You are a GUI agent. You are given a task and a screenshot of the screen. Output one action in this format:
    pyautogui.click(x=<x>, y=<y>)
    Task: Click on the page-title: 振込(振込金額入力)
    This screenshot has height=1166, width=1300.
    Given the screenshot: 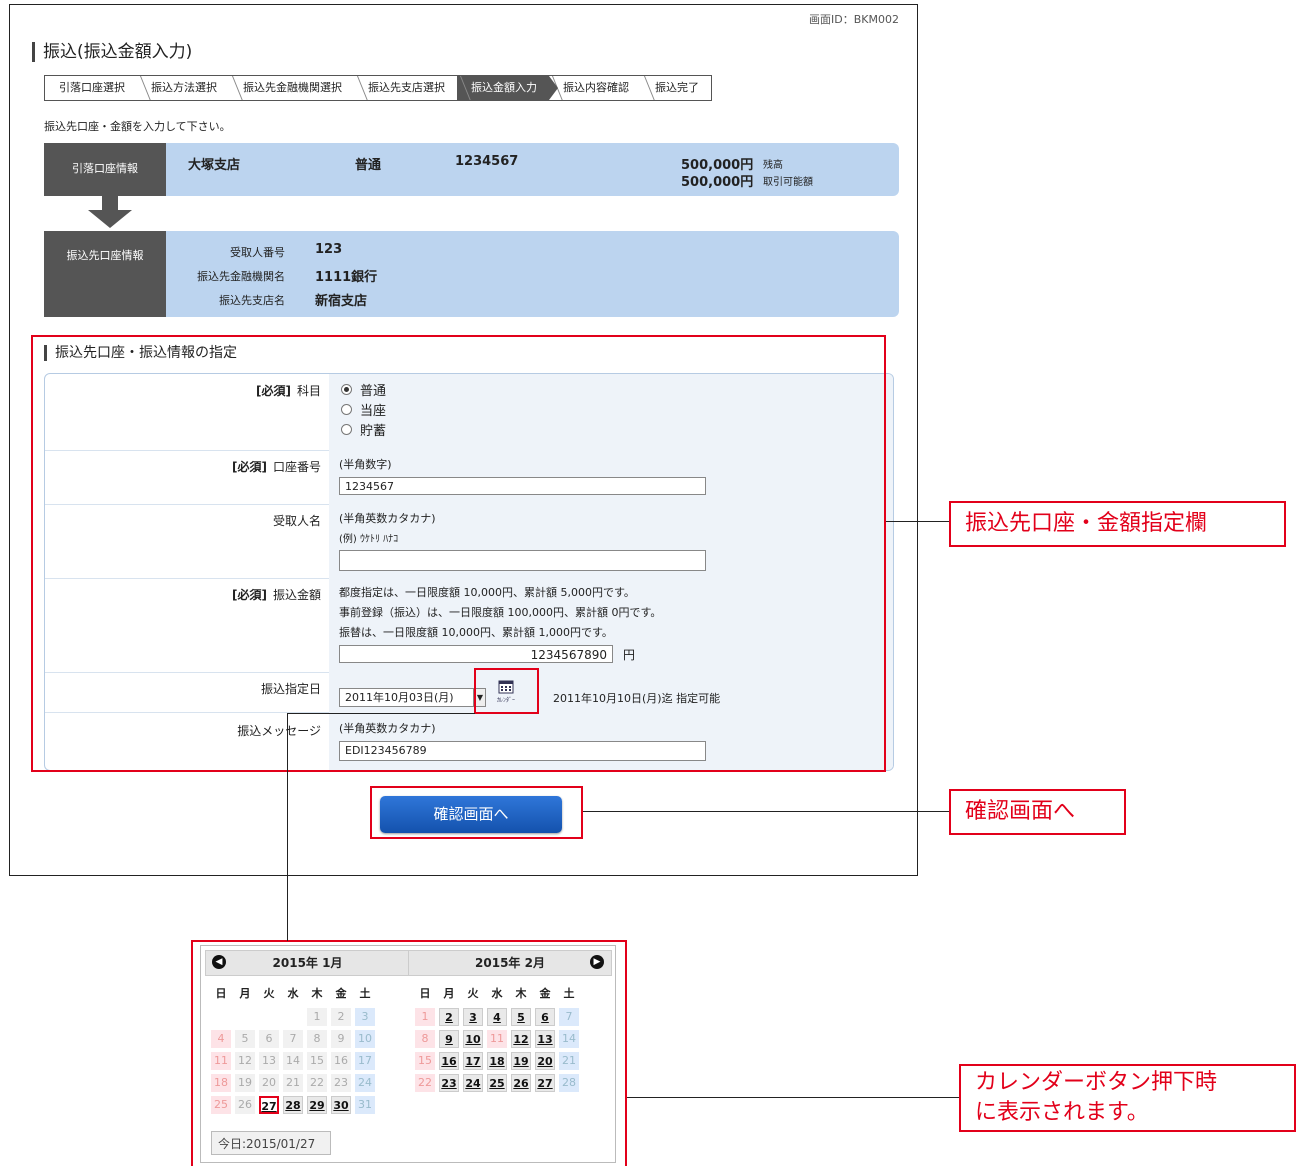 What is the action you would take?
    pyautogui.click(x=112, y=52)
    